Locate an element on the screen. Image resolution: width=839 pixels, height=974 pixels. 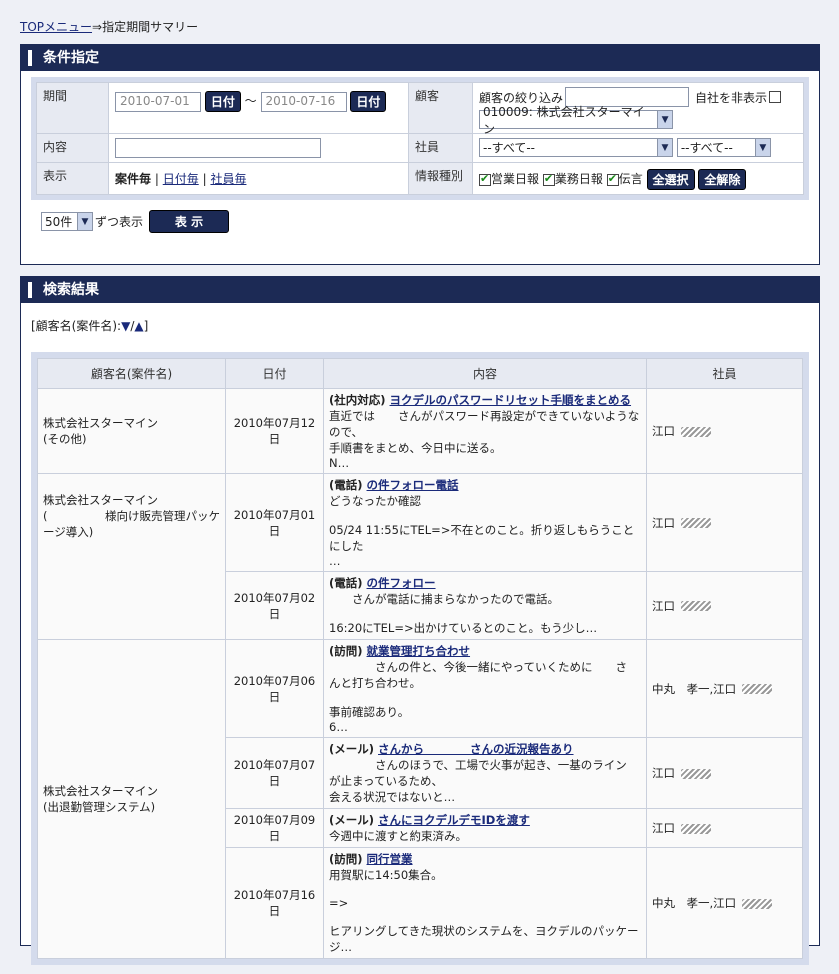
content-line: ヒアリングしてきた現状のシステムを、ヨクデルのパッケー is located at coordinates (484, 931).